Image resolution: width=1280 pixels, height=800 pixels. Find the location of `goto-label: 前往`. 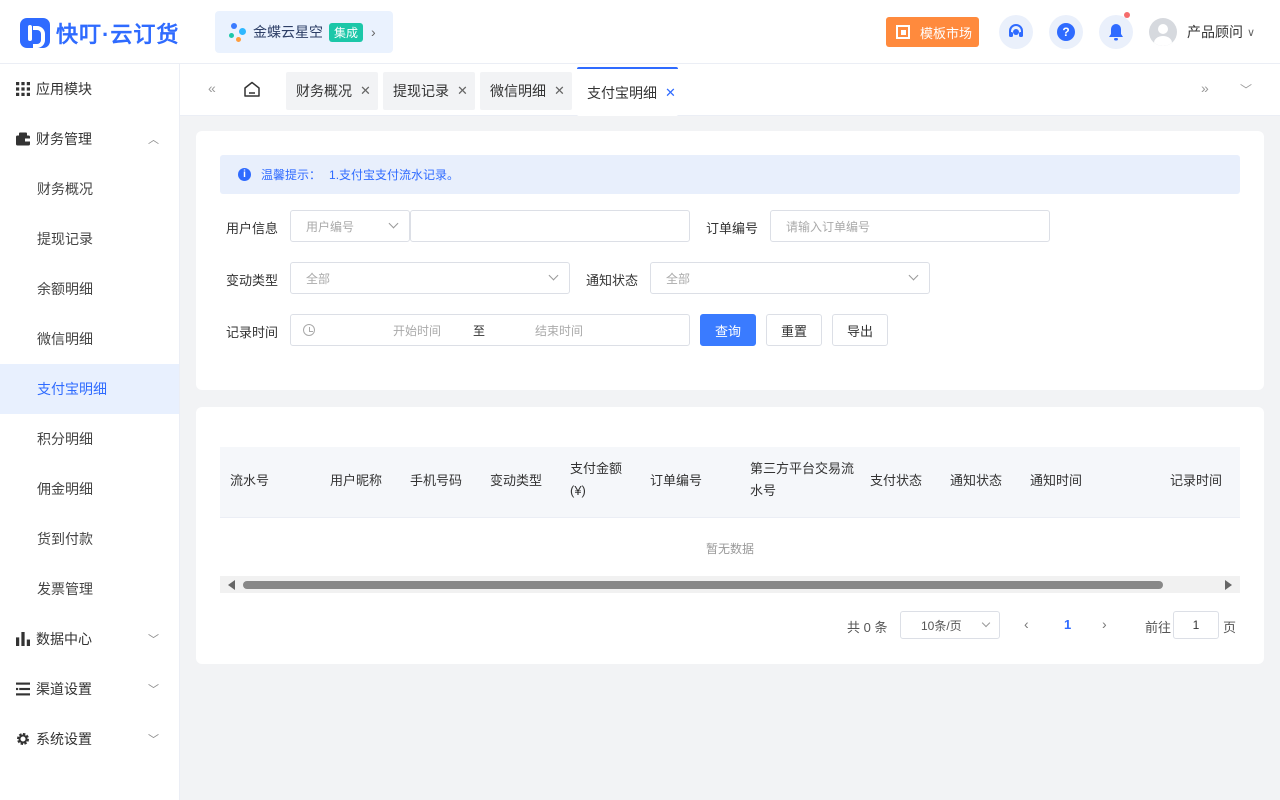

goto-label: 前往 is located at coordinates (1158, 627).